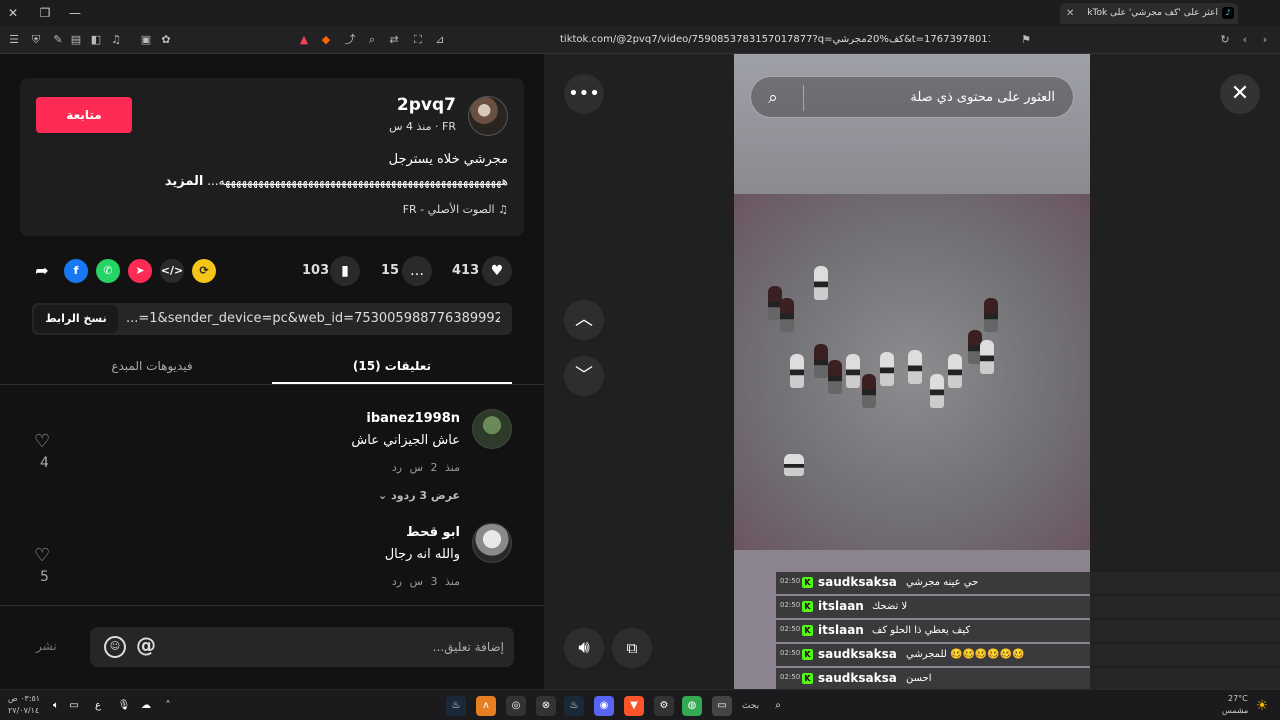 The image size is (1280, 720). I want to click on more-options-button: •••, so click(584, 94).